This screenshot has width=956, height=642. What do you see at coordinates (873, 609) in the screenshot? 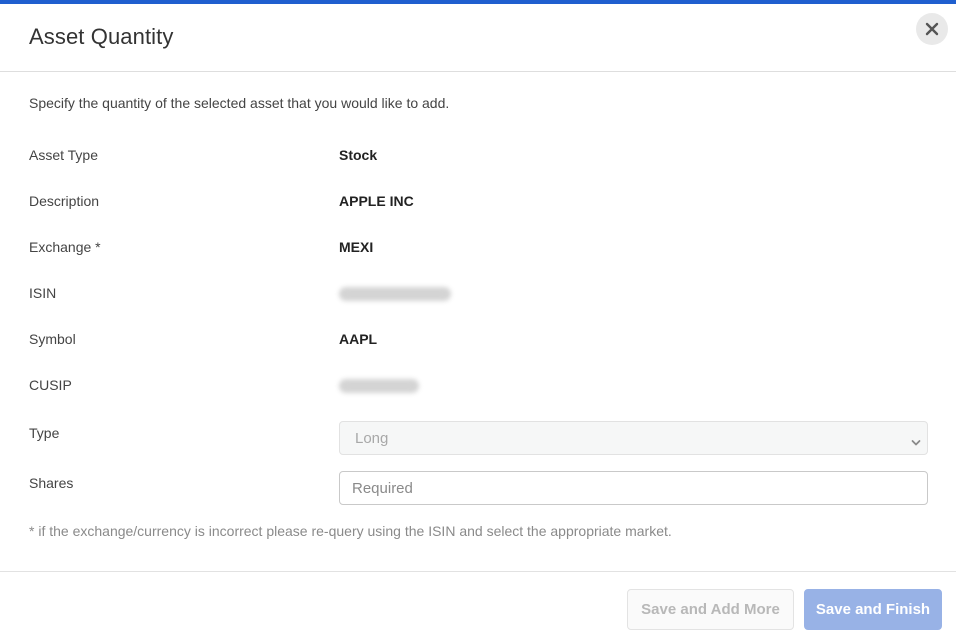
I see `save-and-finish-button: Save and Finish` at bounding box center [873, 609].